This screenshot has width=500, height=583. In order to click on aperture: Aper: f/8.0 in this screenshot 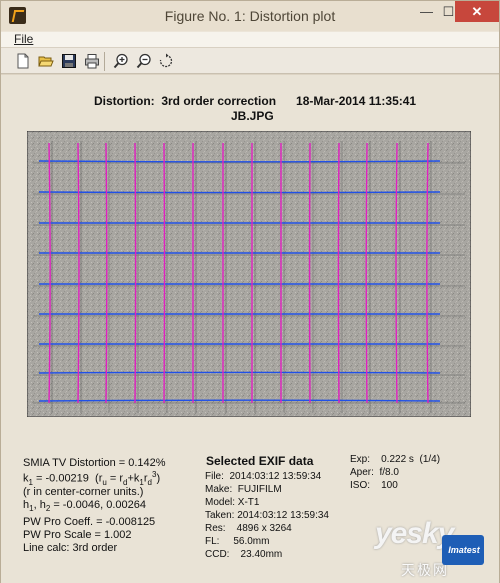, I will do `click(374, 472)`.